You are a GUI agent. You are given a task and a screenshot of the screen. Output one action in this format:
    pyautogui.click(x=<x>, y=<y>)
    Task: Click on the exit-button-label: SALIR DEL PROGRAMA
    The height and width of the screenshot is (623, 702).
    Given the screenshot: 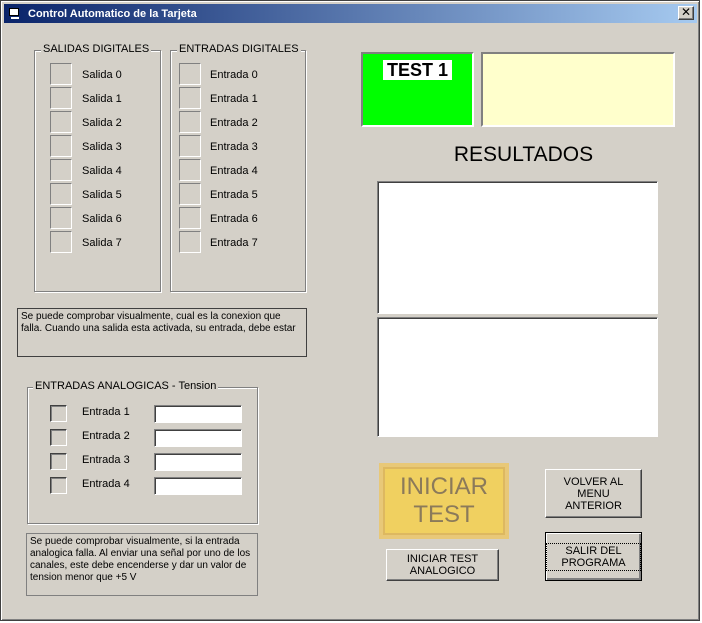 What is the action you would take?
    pyautogui.click(x=593, y=556)
    